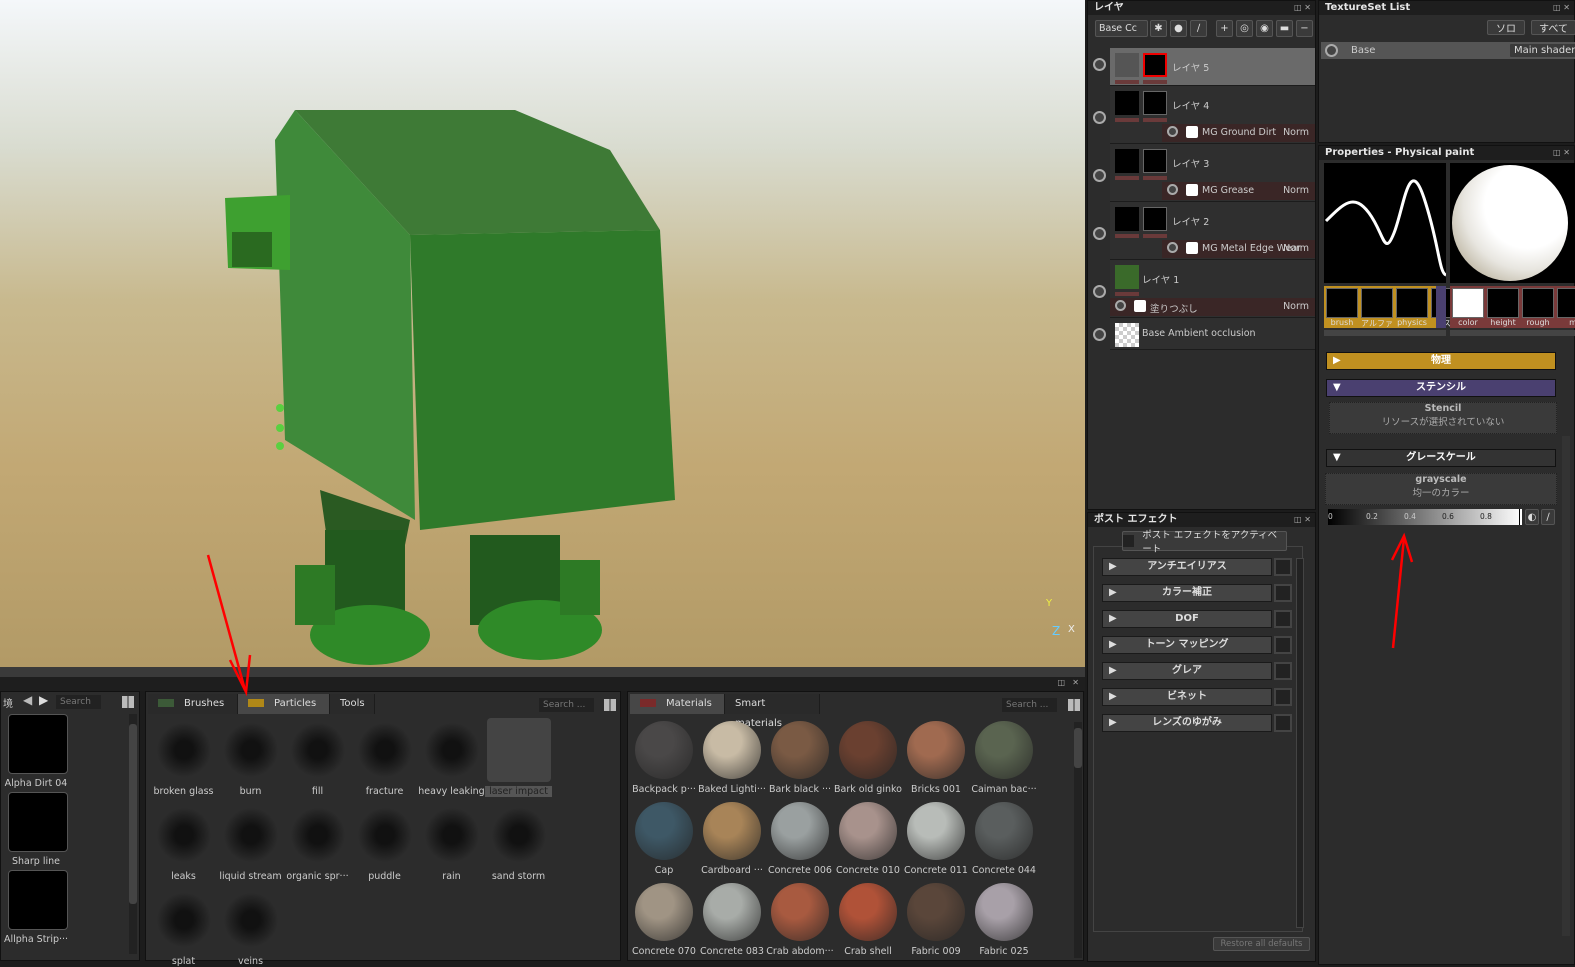 The height and width of the screenshot is (967, 1575). What do you see at coordinates (1264, 28) in the screenshot?
I see `add-effect-icon: ◉` at bounding box center [1264, 28].